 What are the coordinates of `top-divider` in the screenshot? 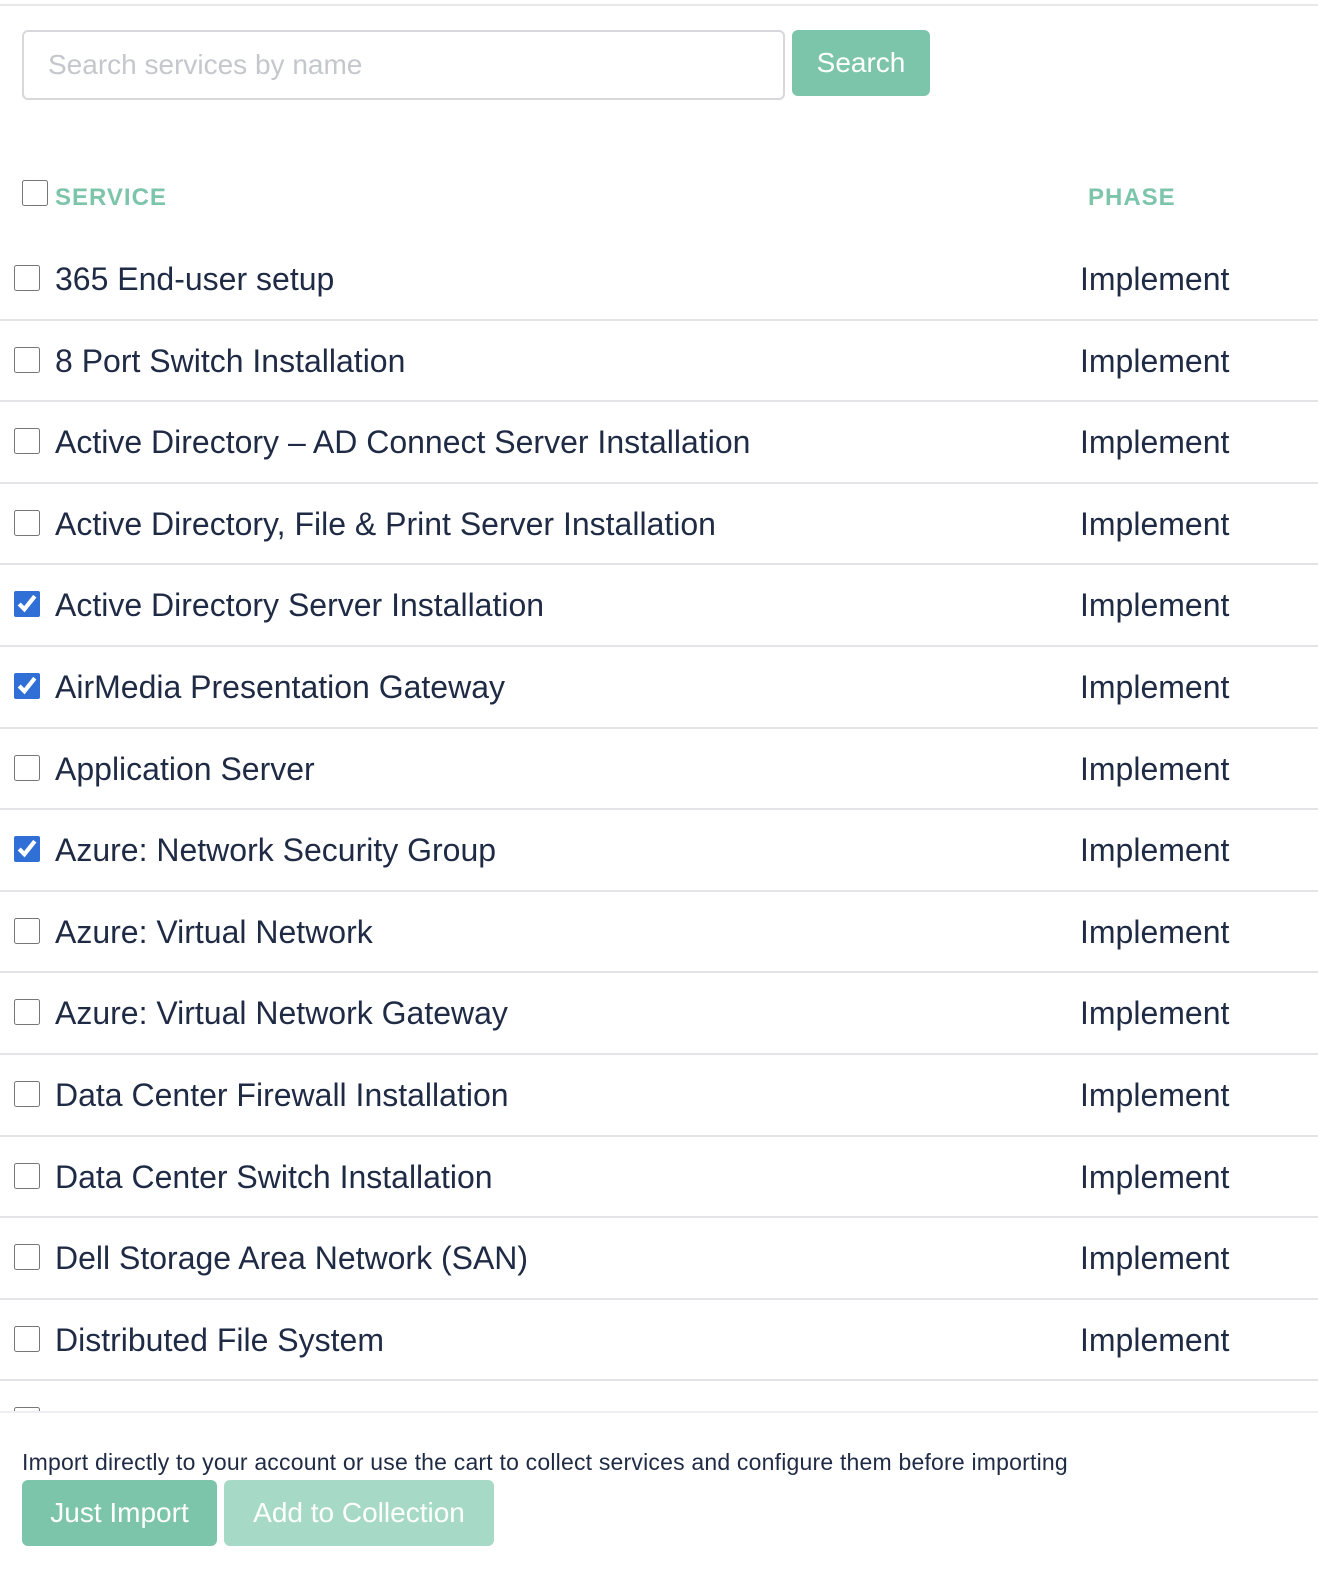 It's located at (659, 5).